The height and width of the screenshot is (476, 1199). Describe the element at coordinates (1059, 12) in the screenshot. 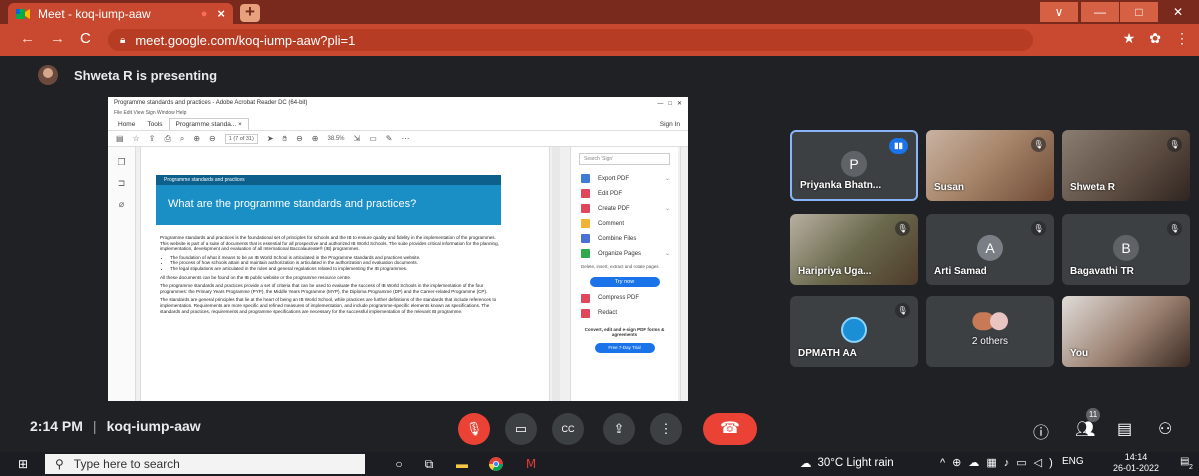

I see `tab-search-button: ∨` at that location.